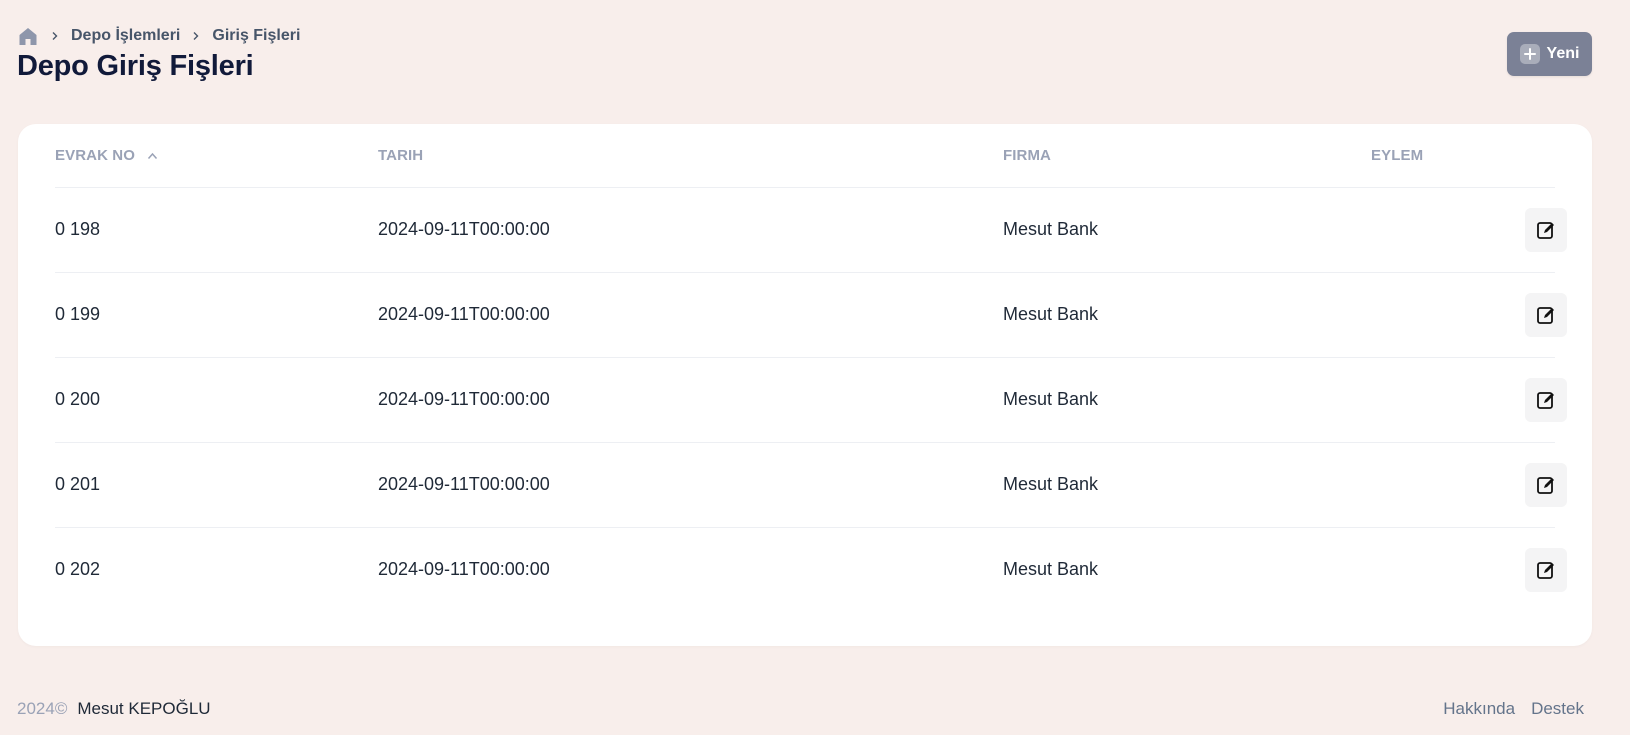 The height and width of the screenshot is (735, 1630). Describe the element at coordinates (256, 36) in the screenshot. I see `breadcrumb-item-giris-fisleri: Giriş Fişleri` at that location.